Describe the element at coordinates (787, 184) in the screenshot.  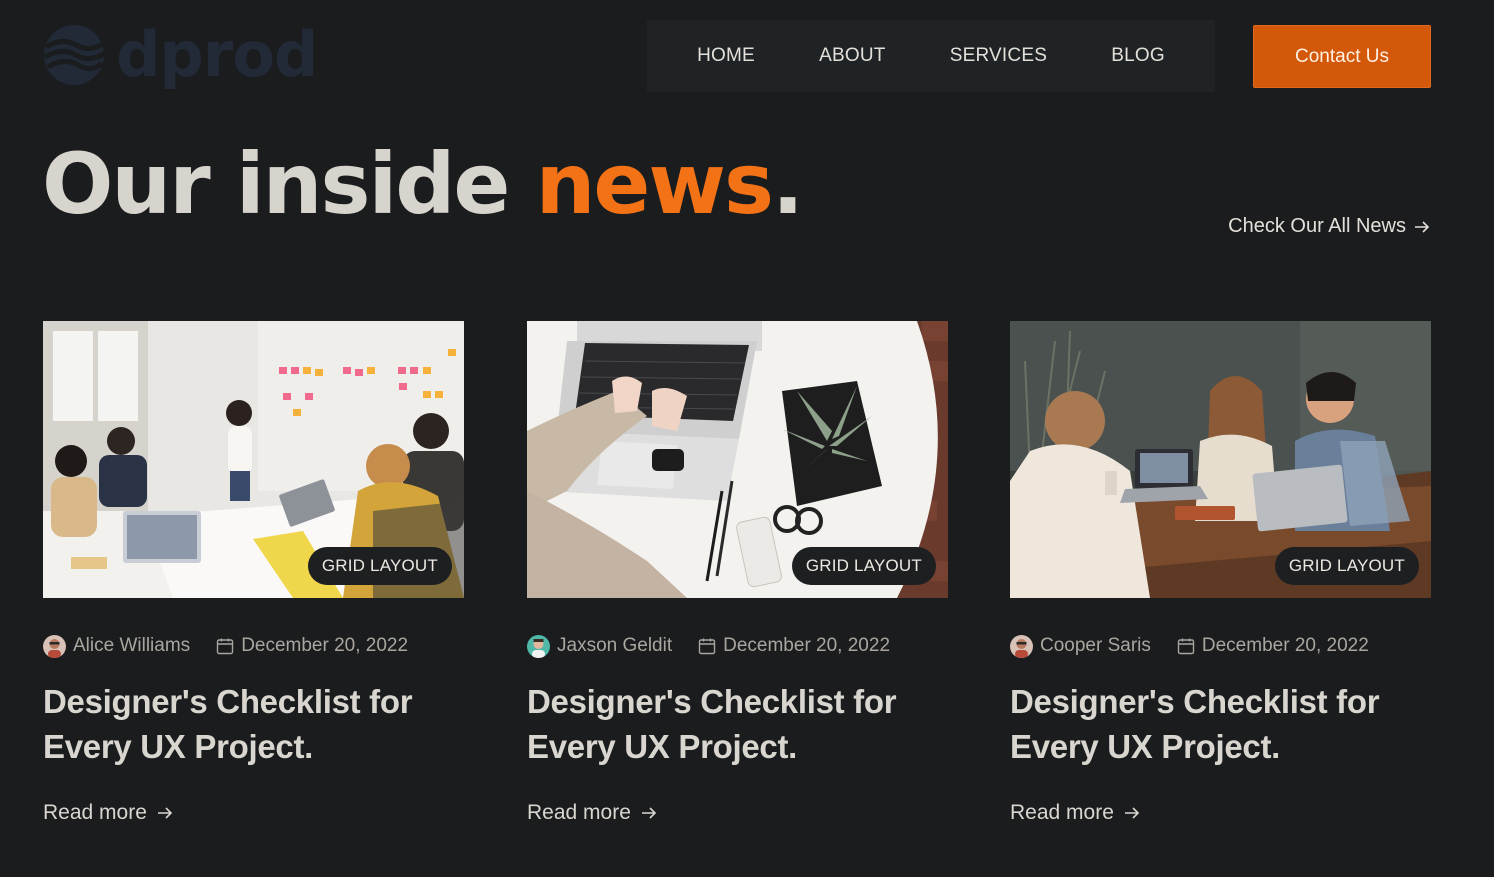
I see `section-title-period: .` at that location.